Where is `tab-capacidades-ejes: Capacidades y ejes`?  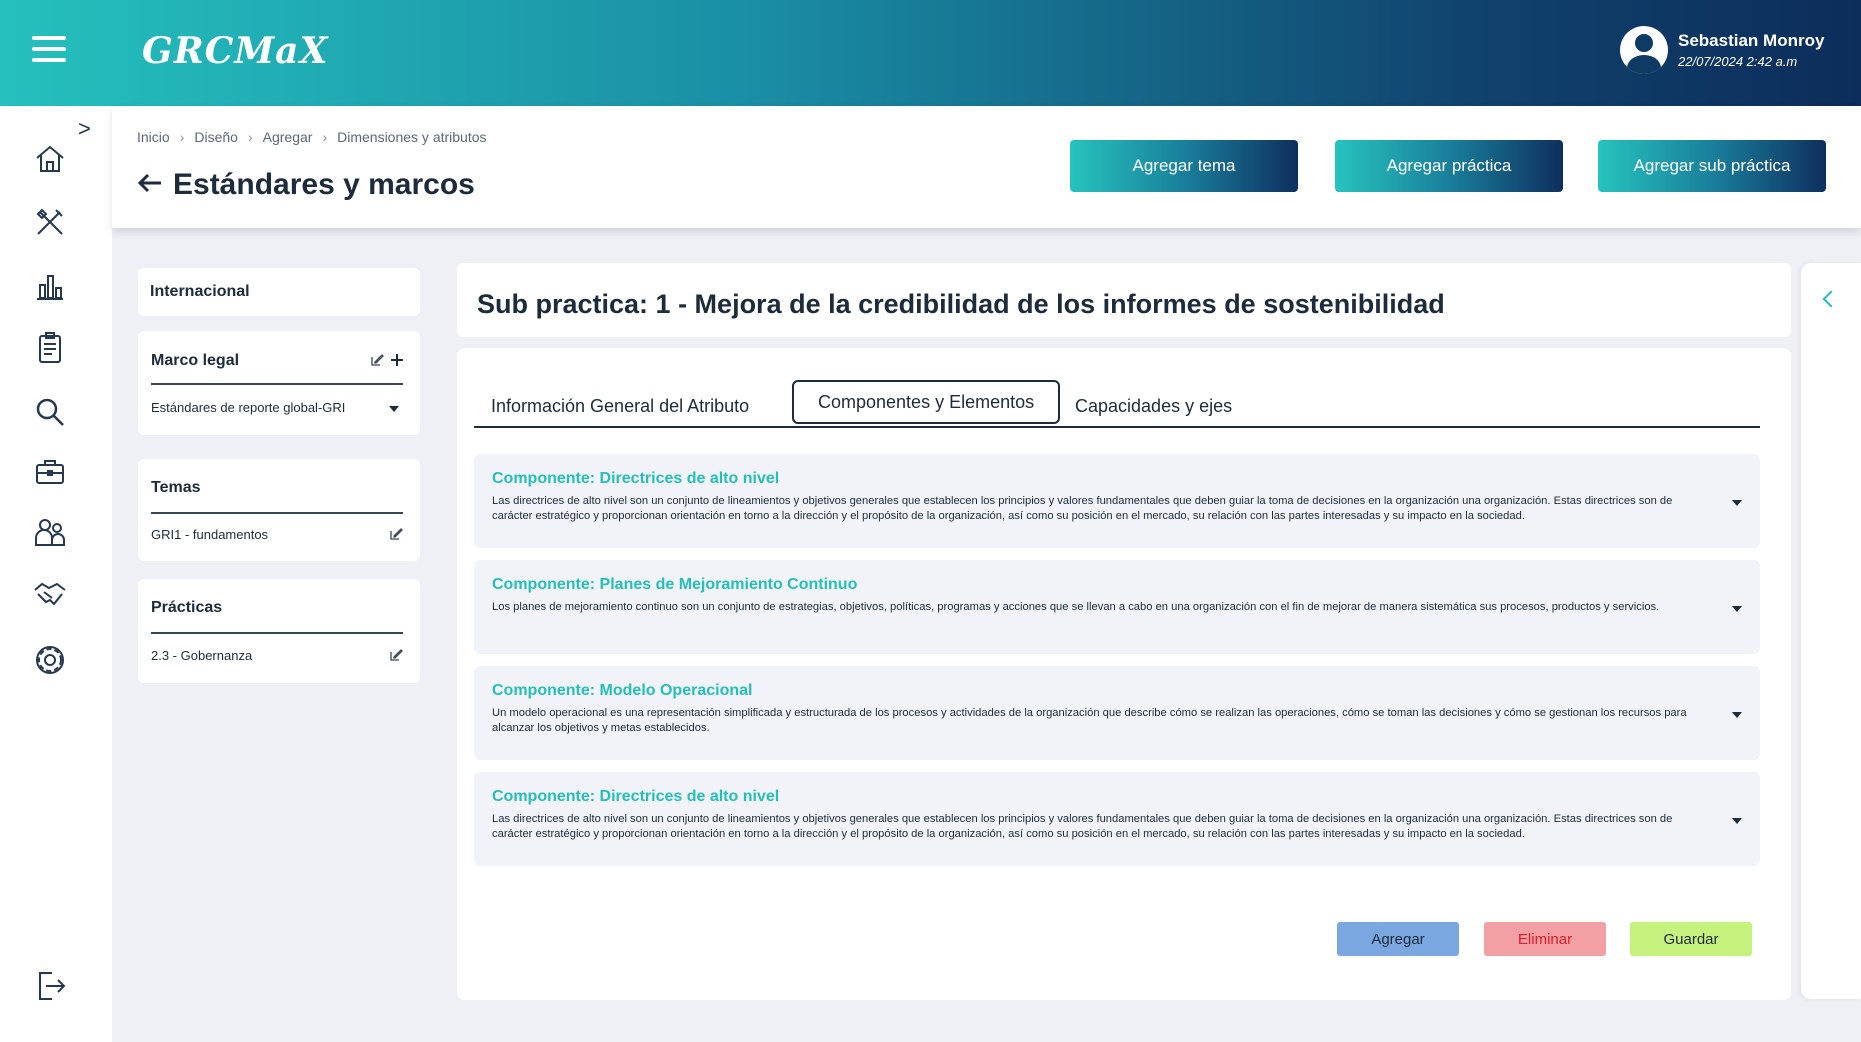 tab-capacidades-ejes: Capacidades y ejes is located at coordinates (1153, 407).